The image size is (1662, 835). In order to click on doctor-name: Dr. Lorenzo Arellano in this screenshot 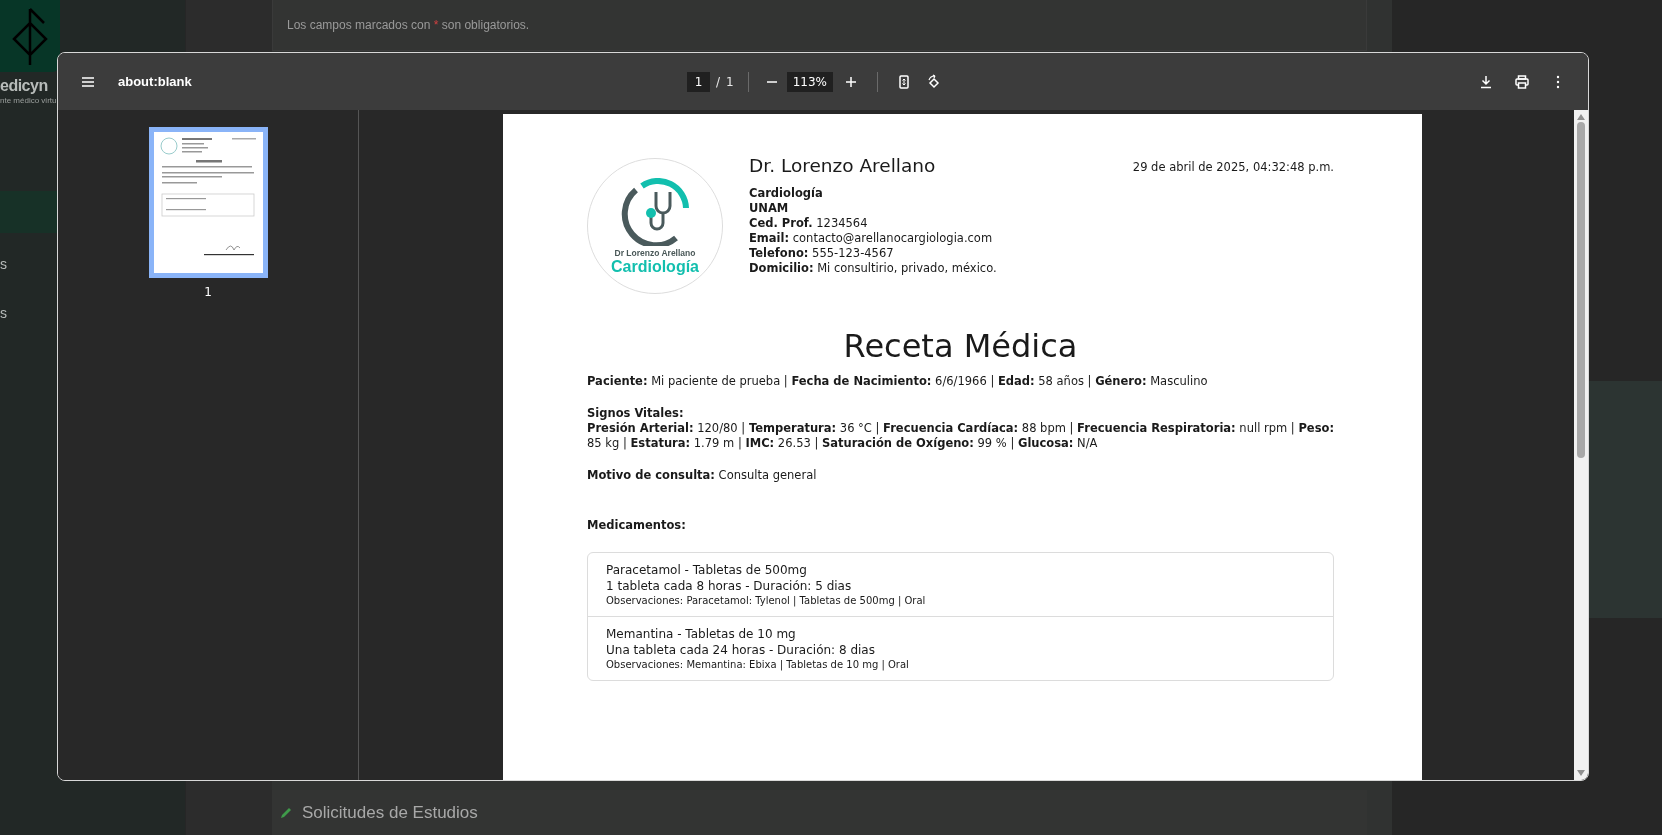, I will do `click(843, 166)`.